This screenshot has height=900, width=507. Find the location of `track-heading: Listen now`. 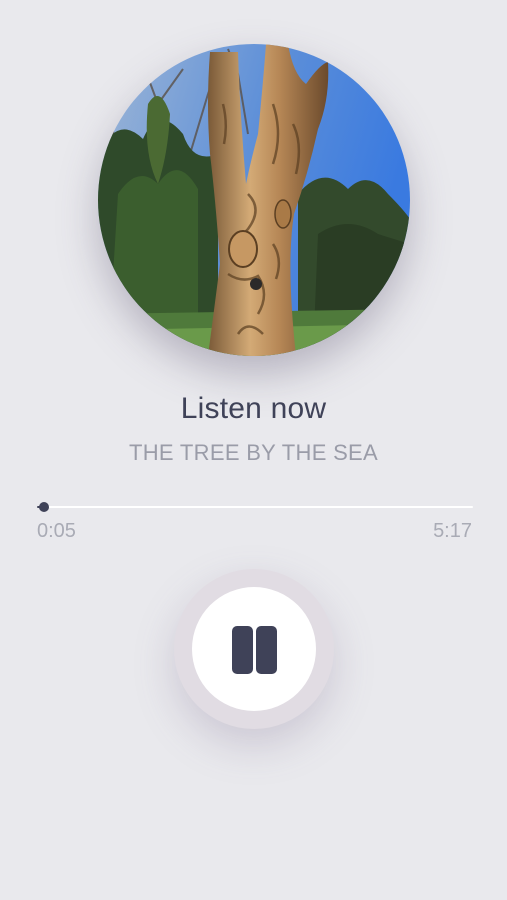

track-heading: Listen now is located at coordinates (253, 408).